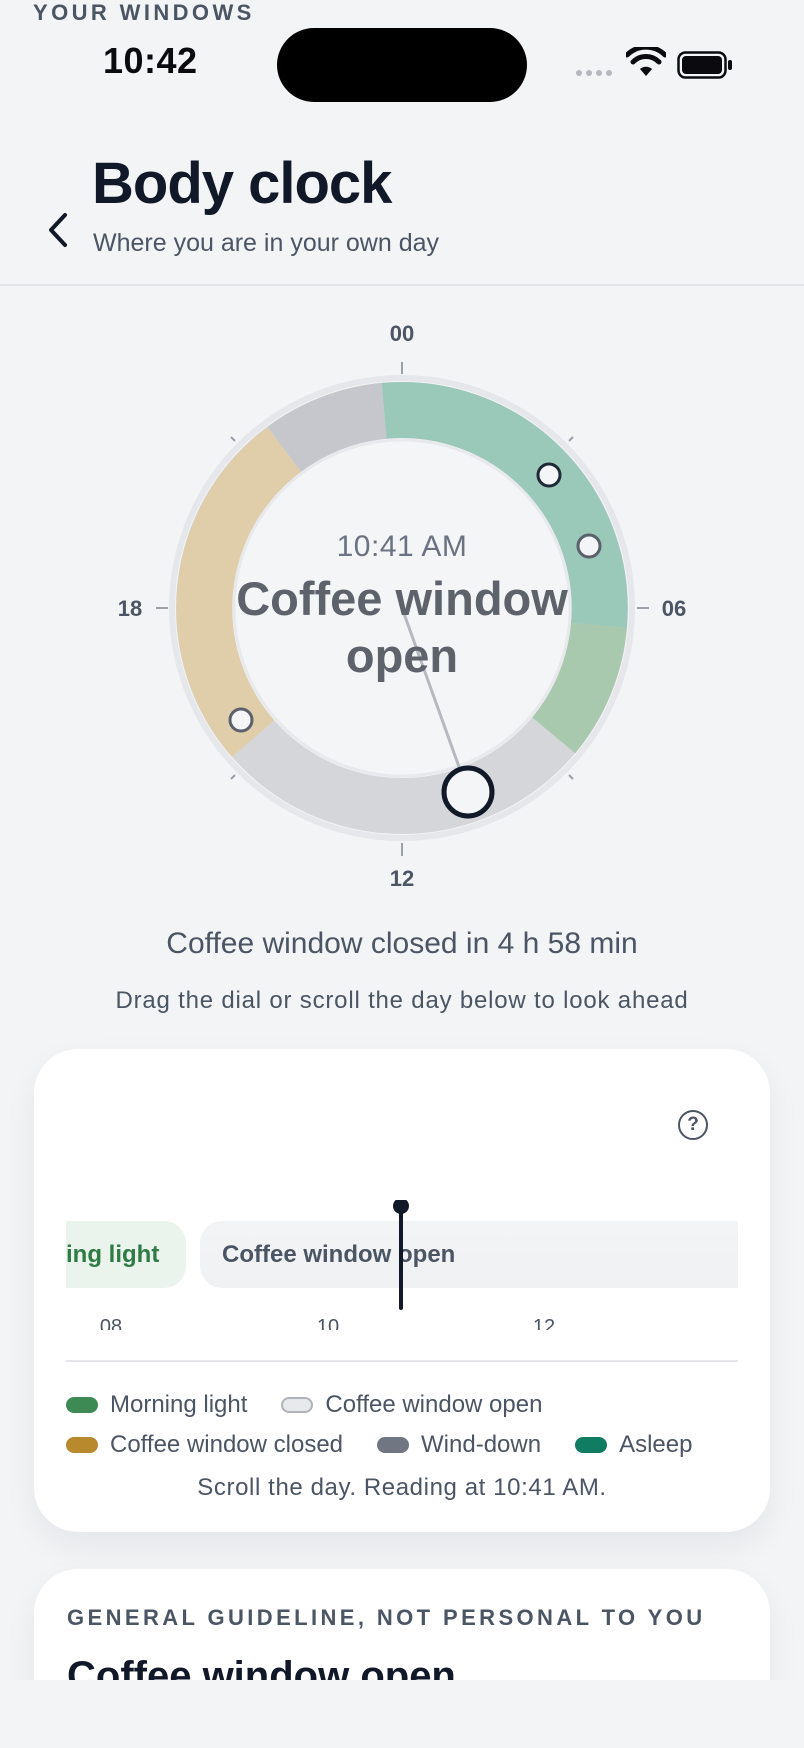 The image size is (804, 1748). Describe the element at coordinates (401, 1255) in the screenshot. I see `timeline-cursor` at that location.